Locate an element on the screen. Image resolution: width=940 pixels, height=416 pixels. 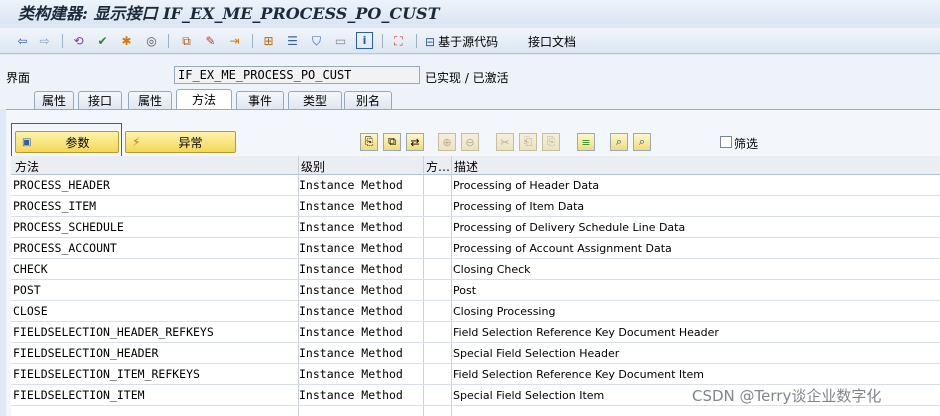
table-row: POST Instance Method Post is located at coordinates (475, 290).